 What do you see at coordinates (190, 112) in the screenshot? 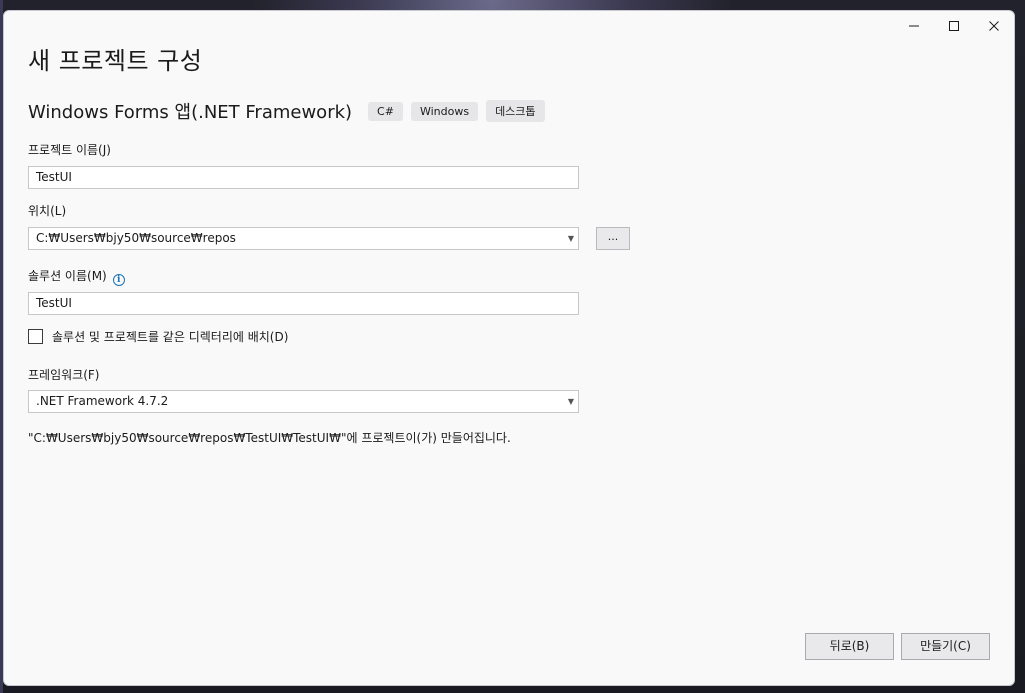
I see `template-name: Windows Forms 앱(.NET Framework)` at bounding box center [190, 112].